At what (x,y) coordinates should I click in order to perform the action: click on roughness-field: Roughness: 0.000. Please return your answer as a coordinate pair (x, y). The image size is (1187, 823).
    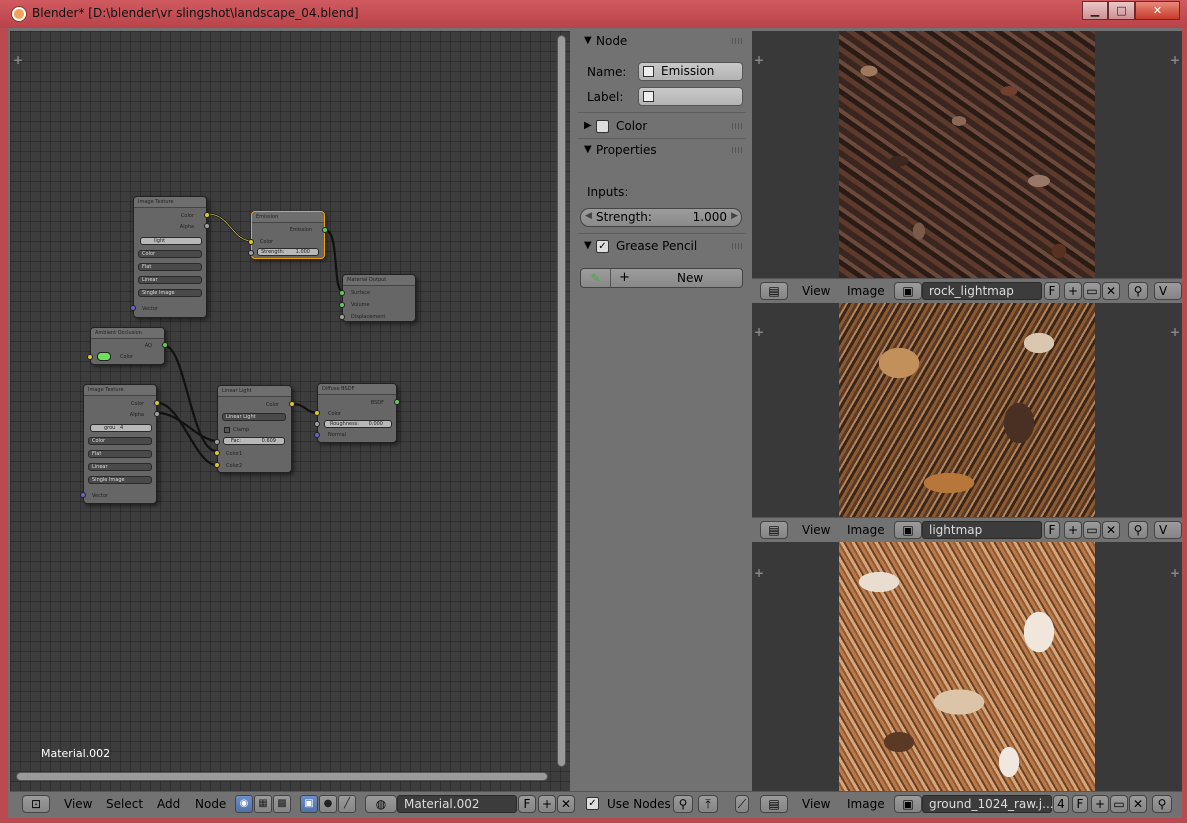
    Looking at the image, I should click on (358, 424).